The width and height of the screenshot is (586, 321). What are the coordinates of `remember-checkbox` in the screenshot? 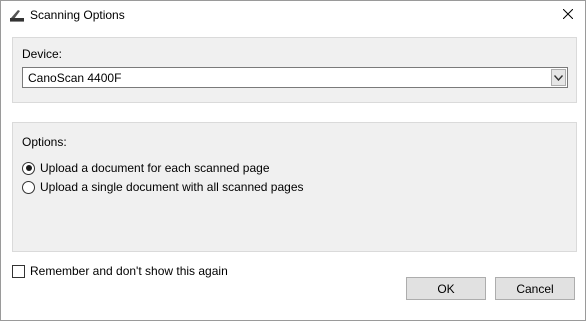 It's located at (18, 271).